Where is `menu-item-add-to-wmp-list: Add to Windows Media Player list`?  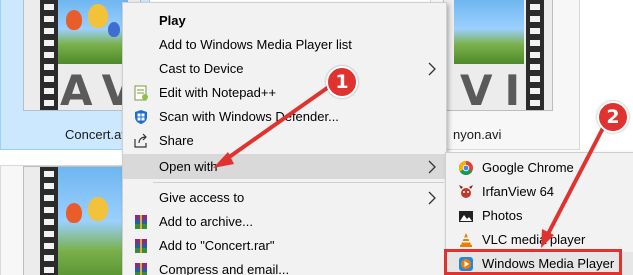
menu-item-add-to-wmp-list: Add to Windows Media Player list is located at coordinates (284, 45).